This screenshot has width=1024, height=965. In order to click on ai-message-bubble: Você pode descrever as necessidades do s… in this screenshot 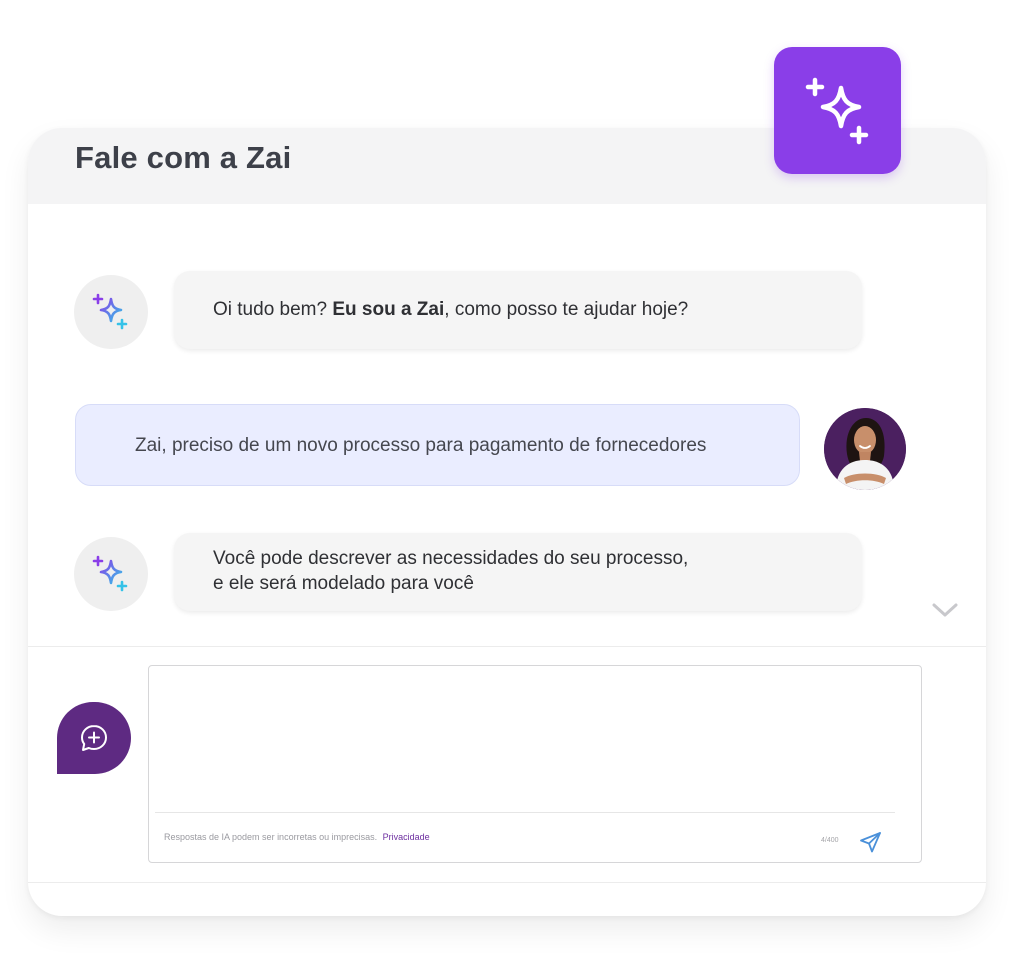, I will do `click(518, 572)`.